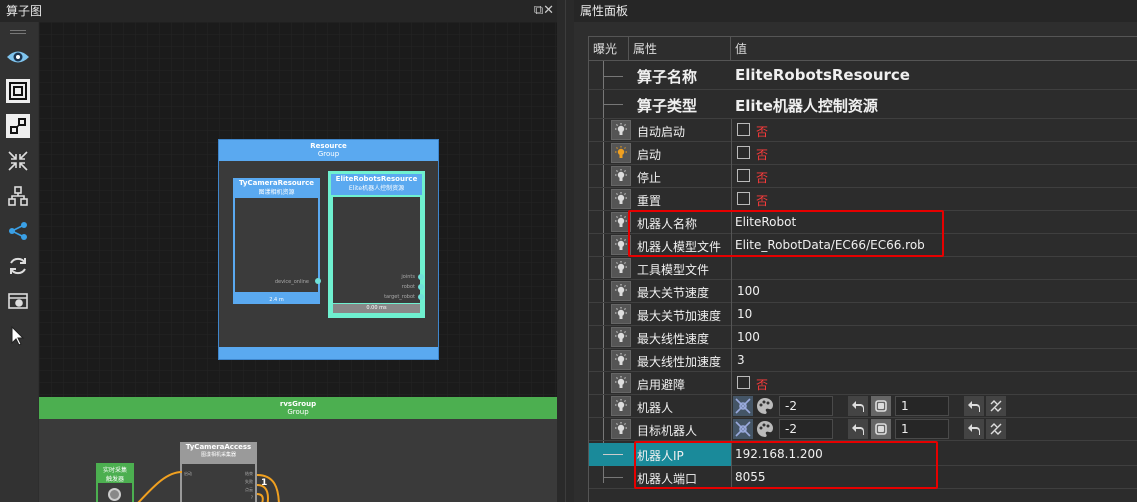 This screenshot has width=1137, height=502. I want to click on bulb-on-icon, so click(621, 153).